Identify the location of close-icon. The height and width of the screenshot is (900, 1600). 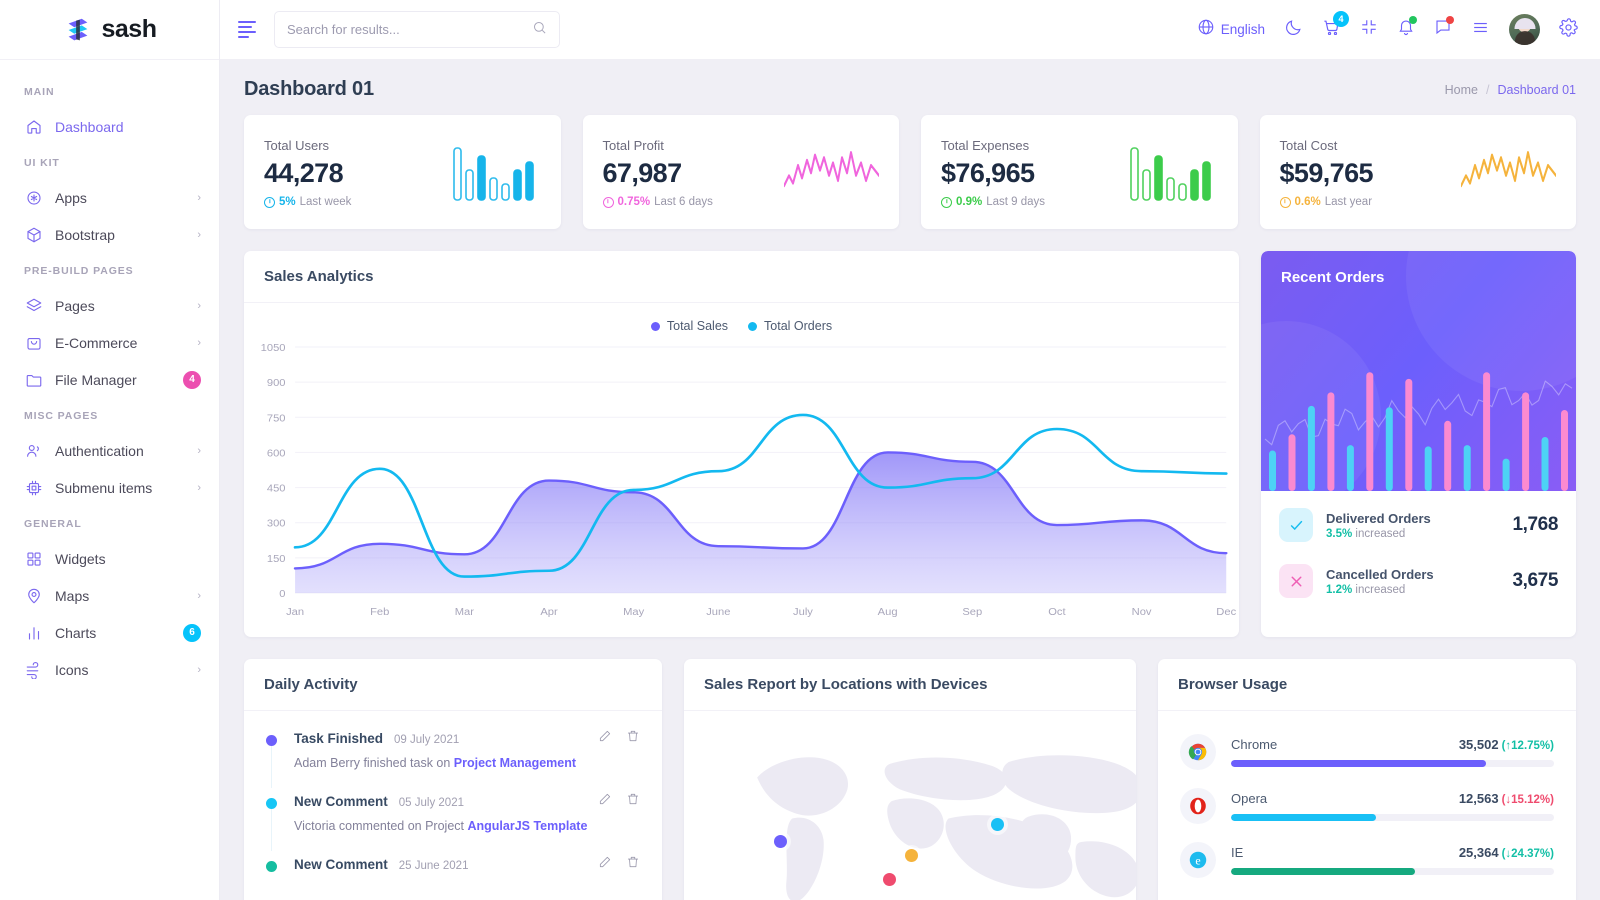
(1296, 581).